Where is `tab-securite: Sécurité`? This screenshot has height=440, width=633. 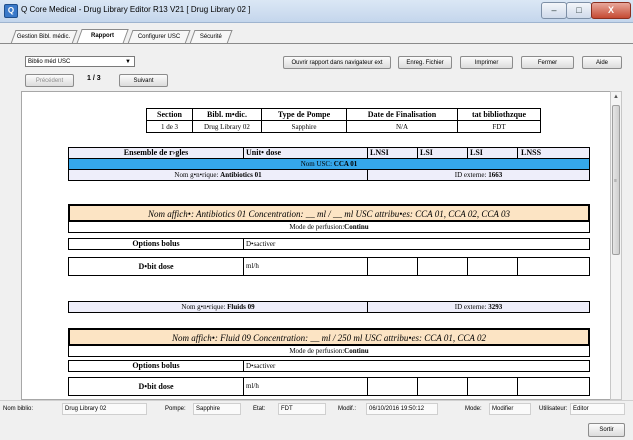
tab-securite: Sécurité is located at coordinates (211, 37).